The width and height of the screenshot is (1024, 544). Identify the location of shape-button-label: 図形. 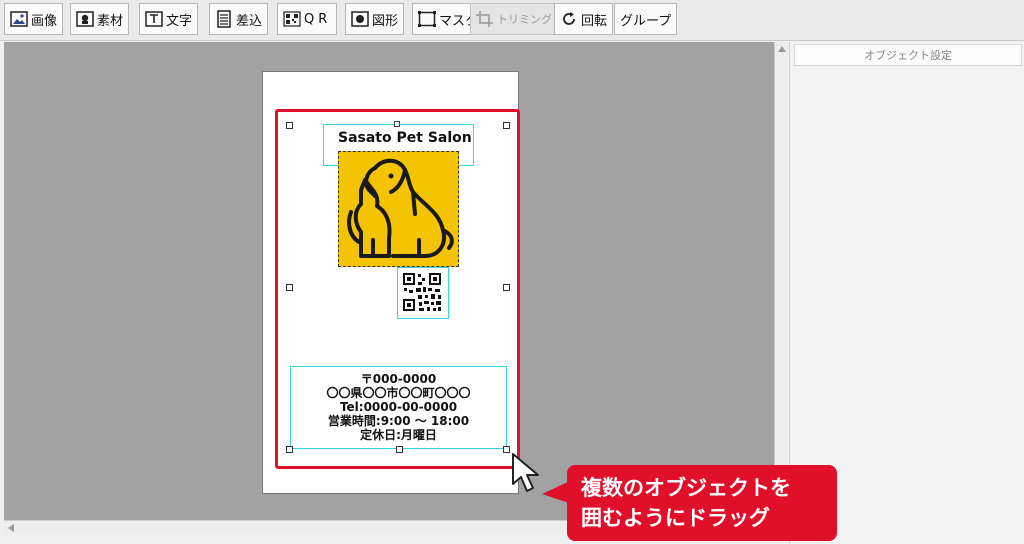
(385, 21).